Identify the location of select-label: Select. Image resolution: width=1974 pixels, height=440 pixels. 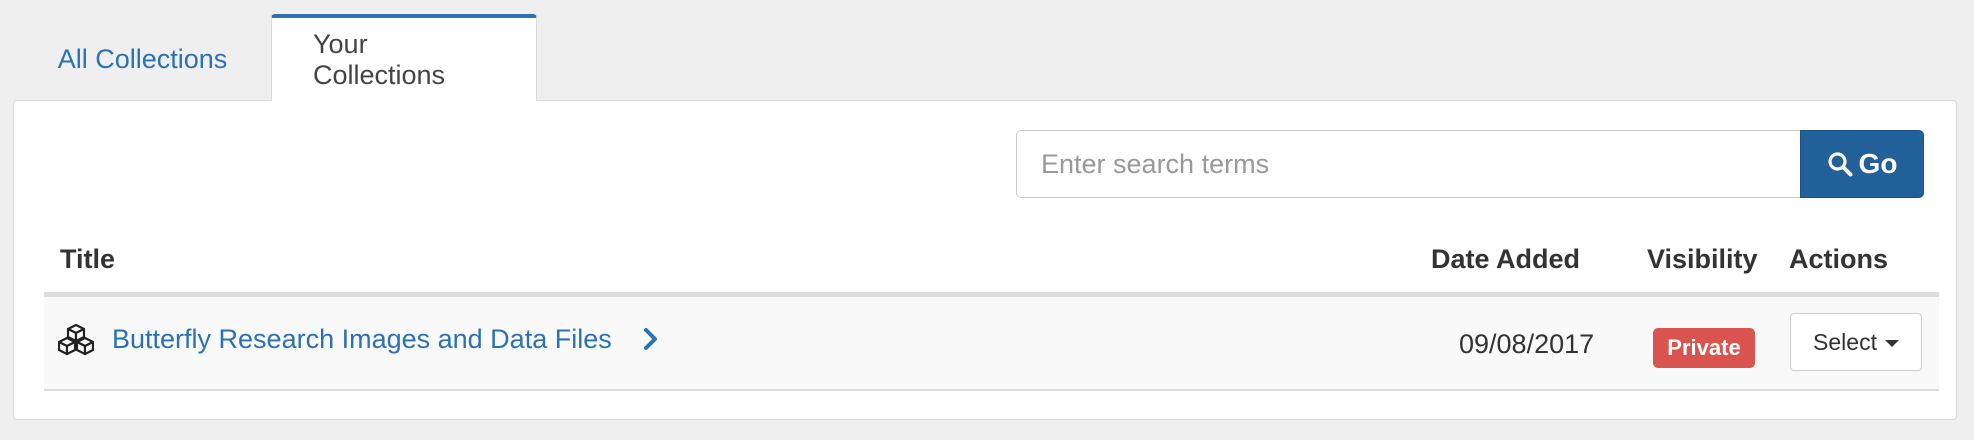
(1845, 341).